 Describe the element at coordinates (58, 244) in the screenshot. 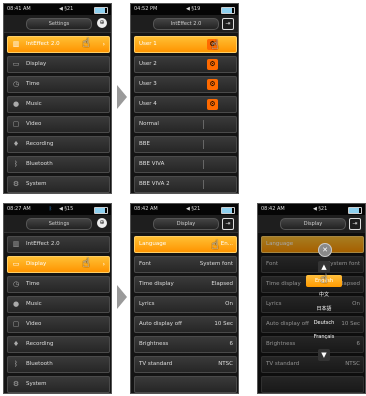

I see `list-item: ▥ IntEffect 2.0` at that location.